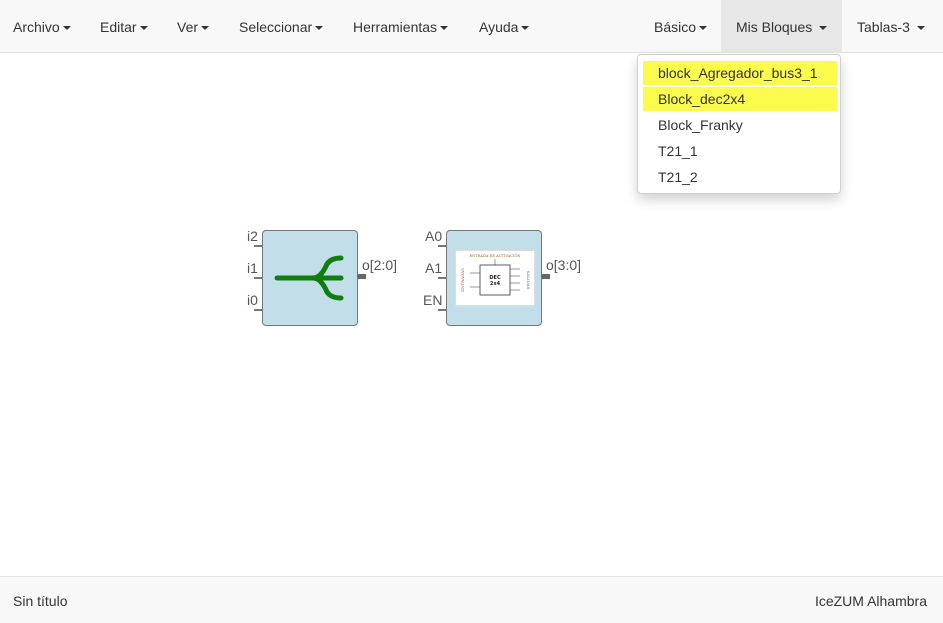 This screenshot has height=623, width=943. I want to click on input-port-en-label: EN, so click(433, 300).